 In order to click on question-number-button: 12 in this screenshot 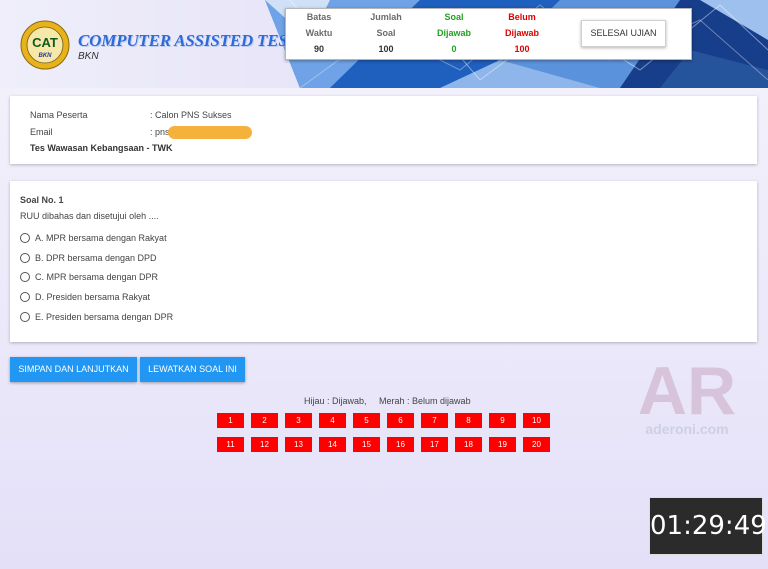, I will do `click(264, 444)`.